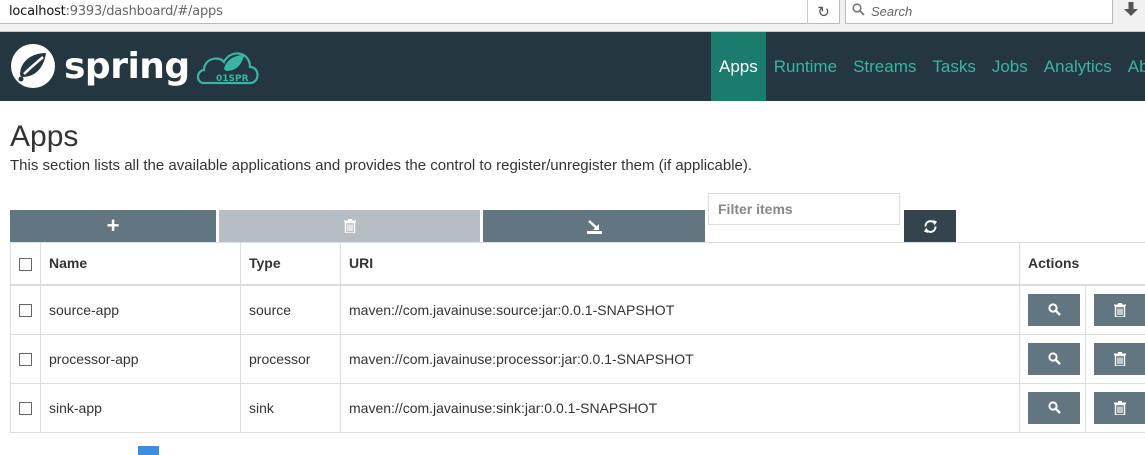 The image size is (1145, 455). Describe the element at coordinates (140, 264) in the screenshot. I see `column-header-name: Name` at that location.